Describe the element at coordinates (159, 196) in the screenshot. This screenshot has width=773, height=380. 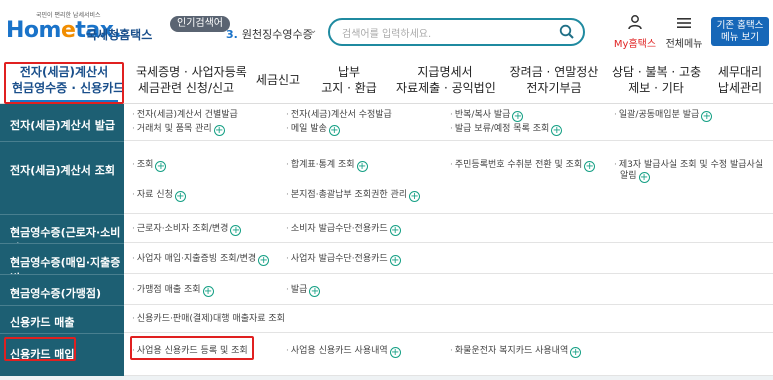
I see `menu-link: · 자료 신청 +` at that location.